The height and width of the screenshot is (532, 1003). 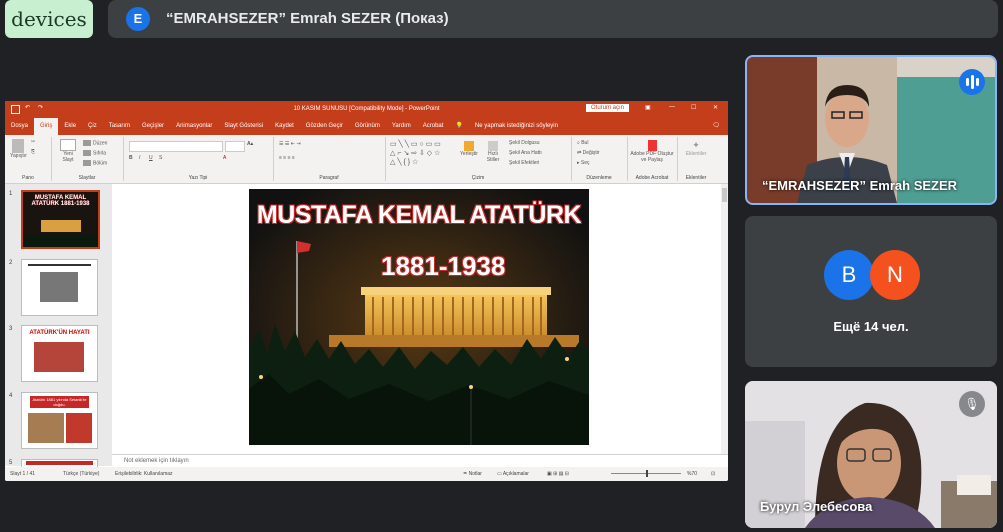 I want to click on shapes-gallery: ▭ ╲ ╲ ▭ ○ ▭ ▭ △ ⌐ ↘ ⇨ ⇩ ◇ ☆ △ ╲ { } ☆, so click(x=415, y=153).